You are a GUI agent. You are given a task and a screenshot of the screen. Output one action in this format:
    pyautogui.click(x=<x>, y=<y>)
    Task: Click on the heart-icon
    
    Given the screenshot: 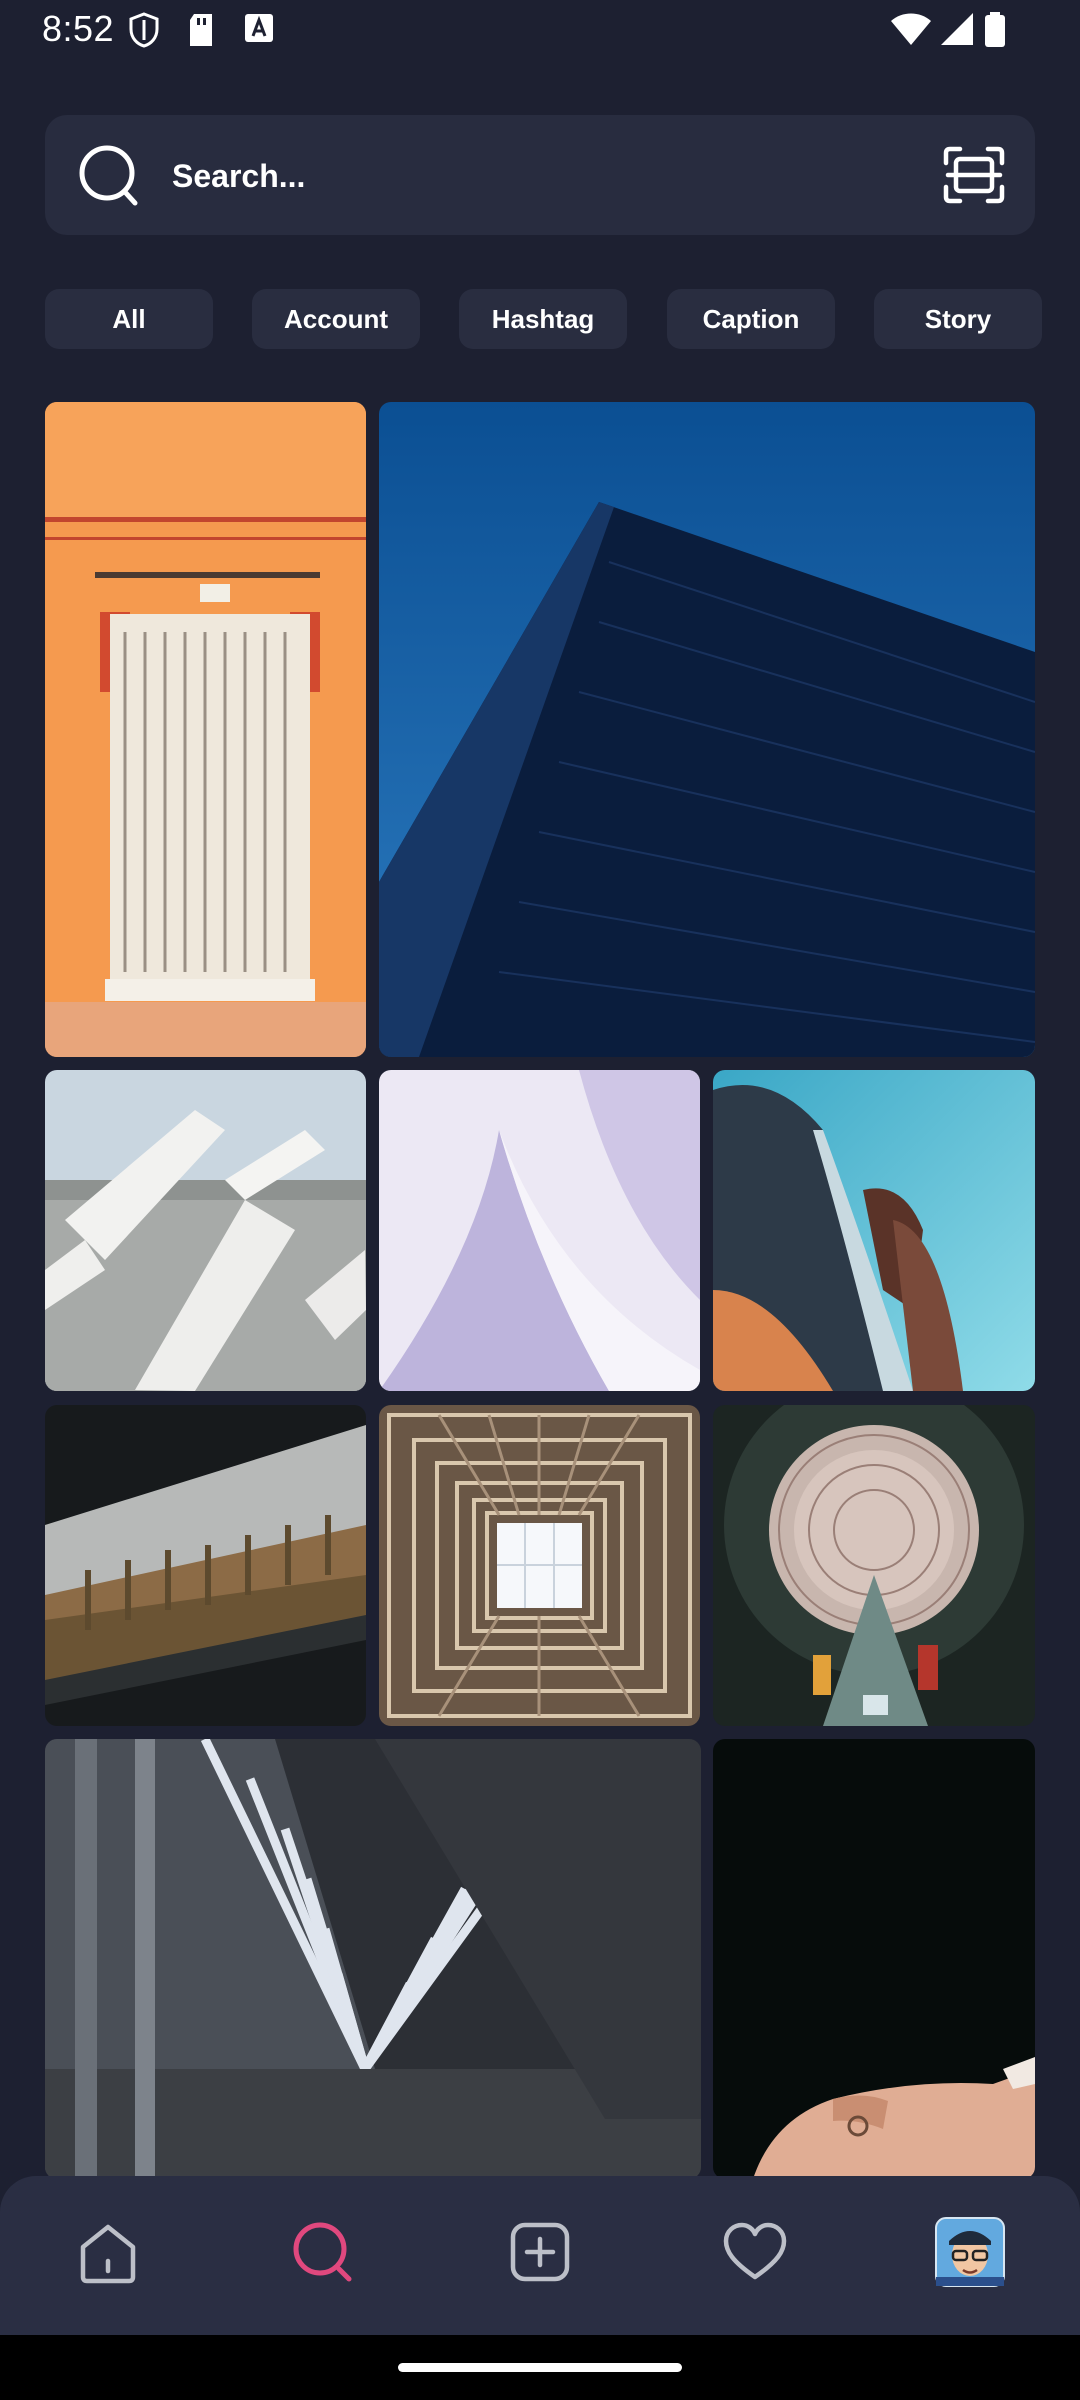 What is the action you would take?
    pyautogui.click(x=755, y=2252)
    